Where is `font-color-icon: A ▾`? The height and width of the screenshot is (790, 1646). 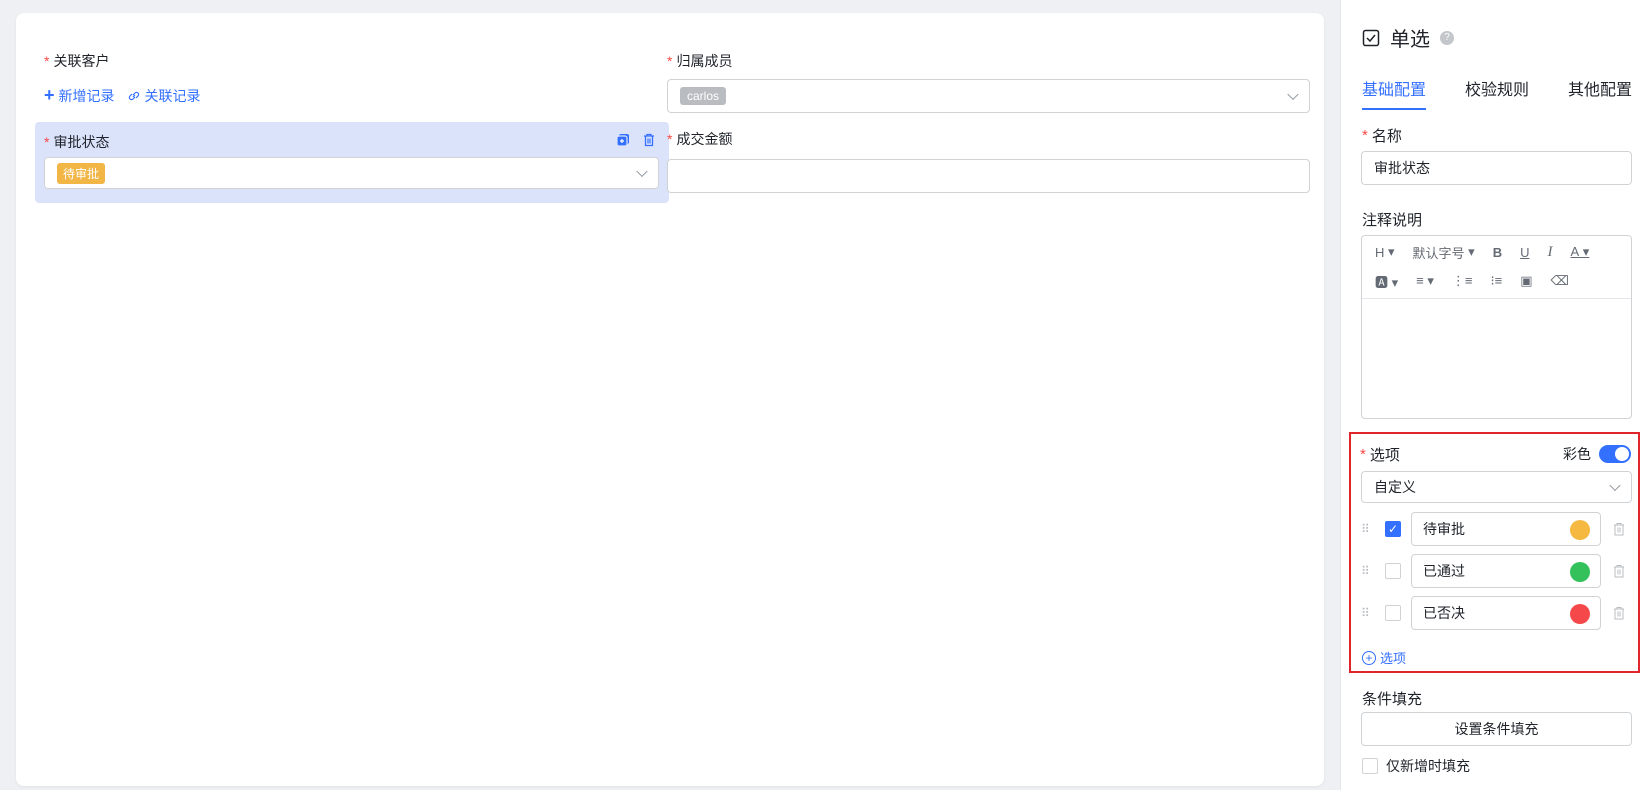 font-color-icon: A ▾ is located at coordinates (1579, 252).